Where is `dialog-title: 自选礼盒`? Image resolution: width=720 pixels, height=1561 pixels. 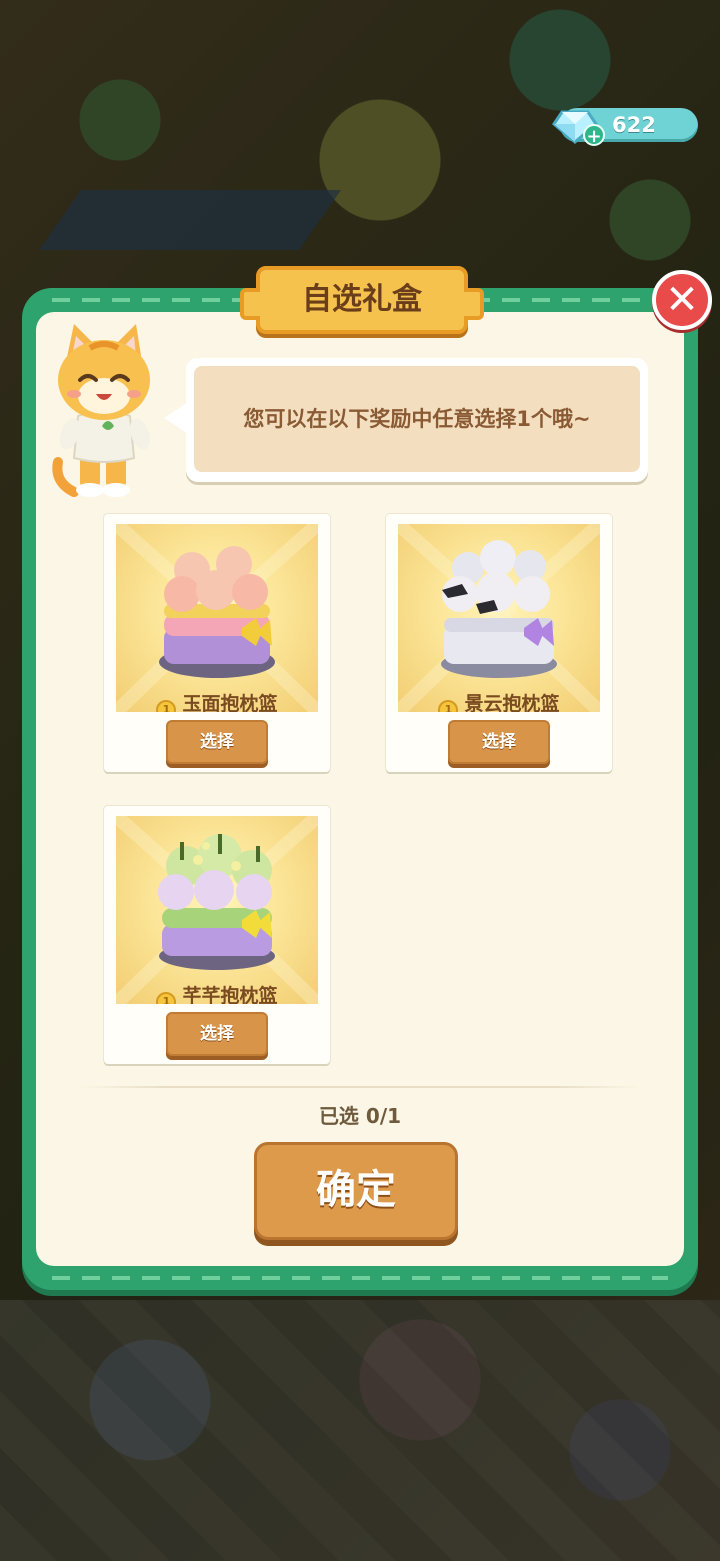
dialog-title: 自选礼盒 is located at coordinates (362, 299).